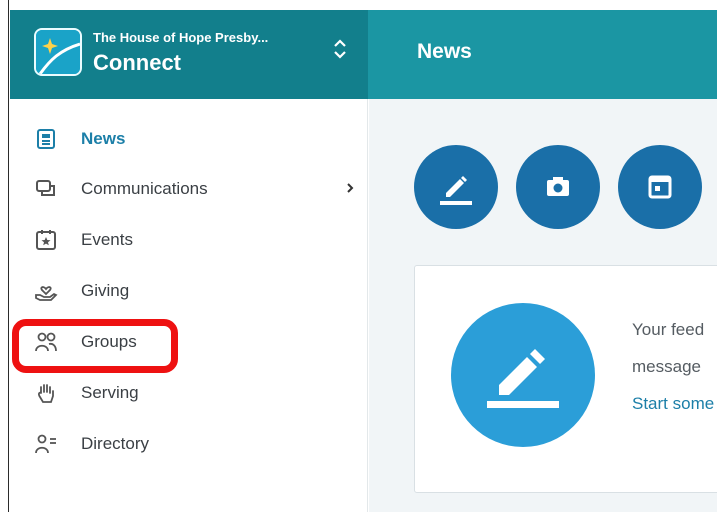 This screenshot has width=717, height=512. Describe the element at coordinates (46, 393) in the screenshot. I see `raised-hand-icon` at that location.